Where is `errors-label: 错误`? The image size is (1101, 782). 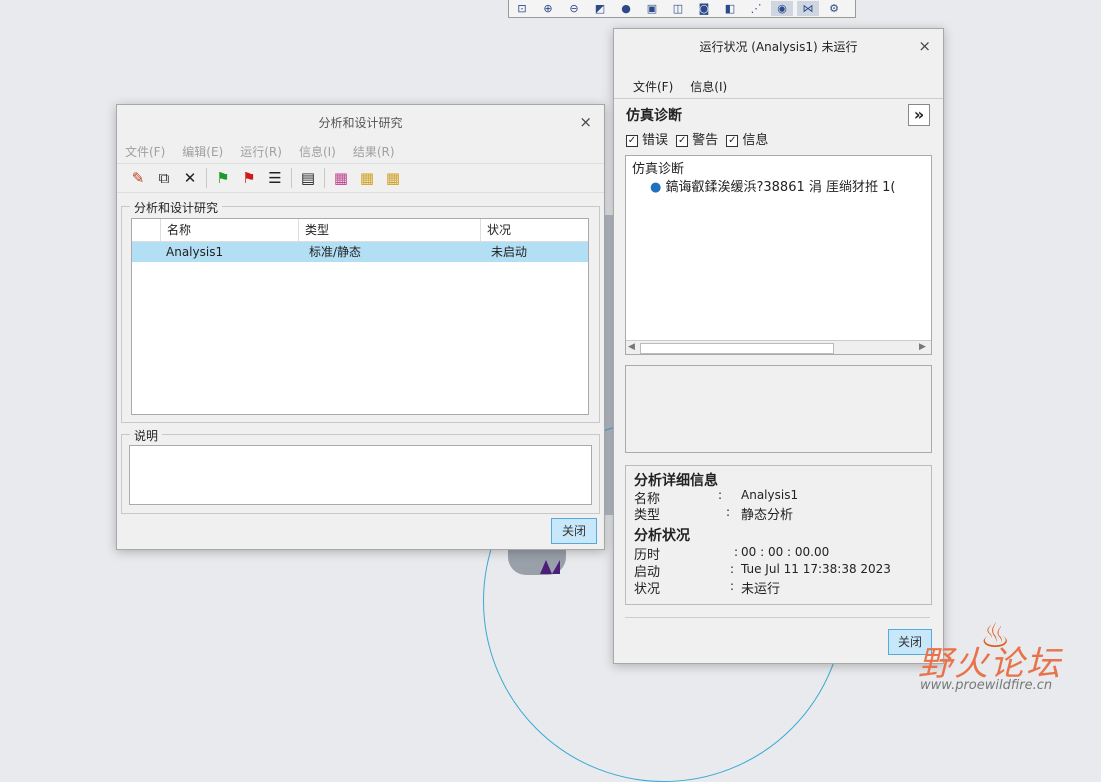
errors-label: 错误 is located at coordinates (655, 140).